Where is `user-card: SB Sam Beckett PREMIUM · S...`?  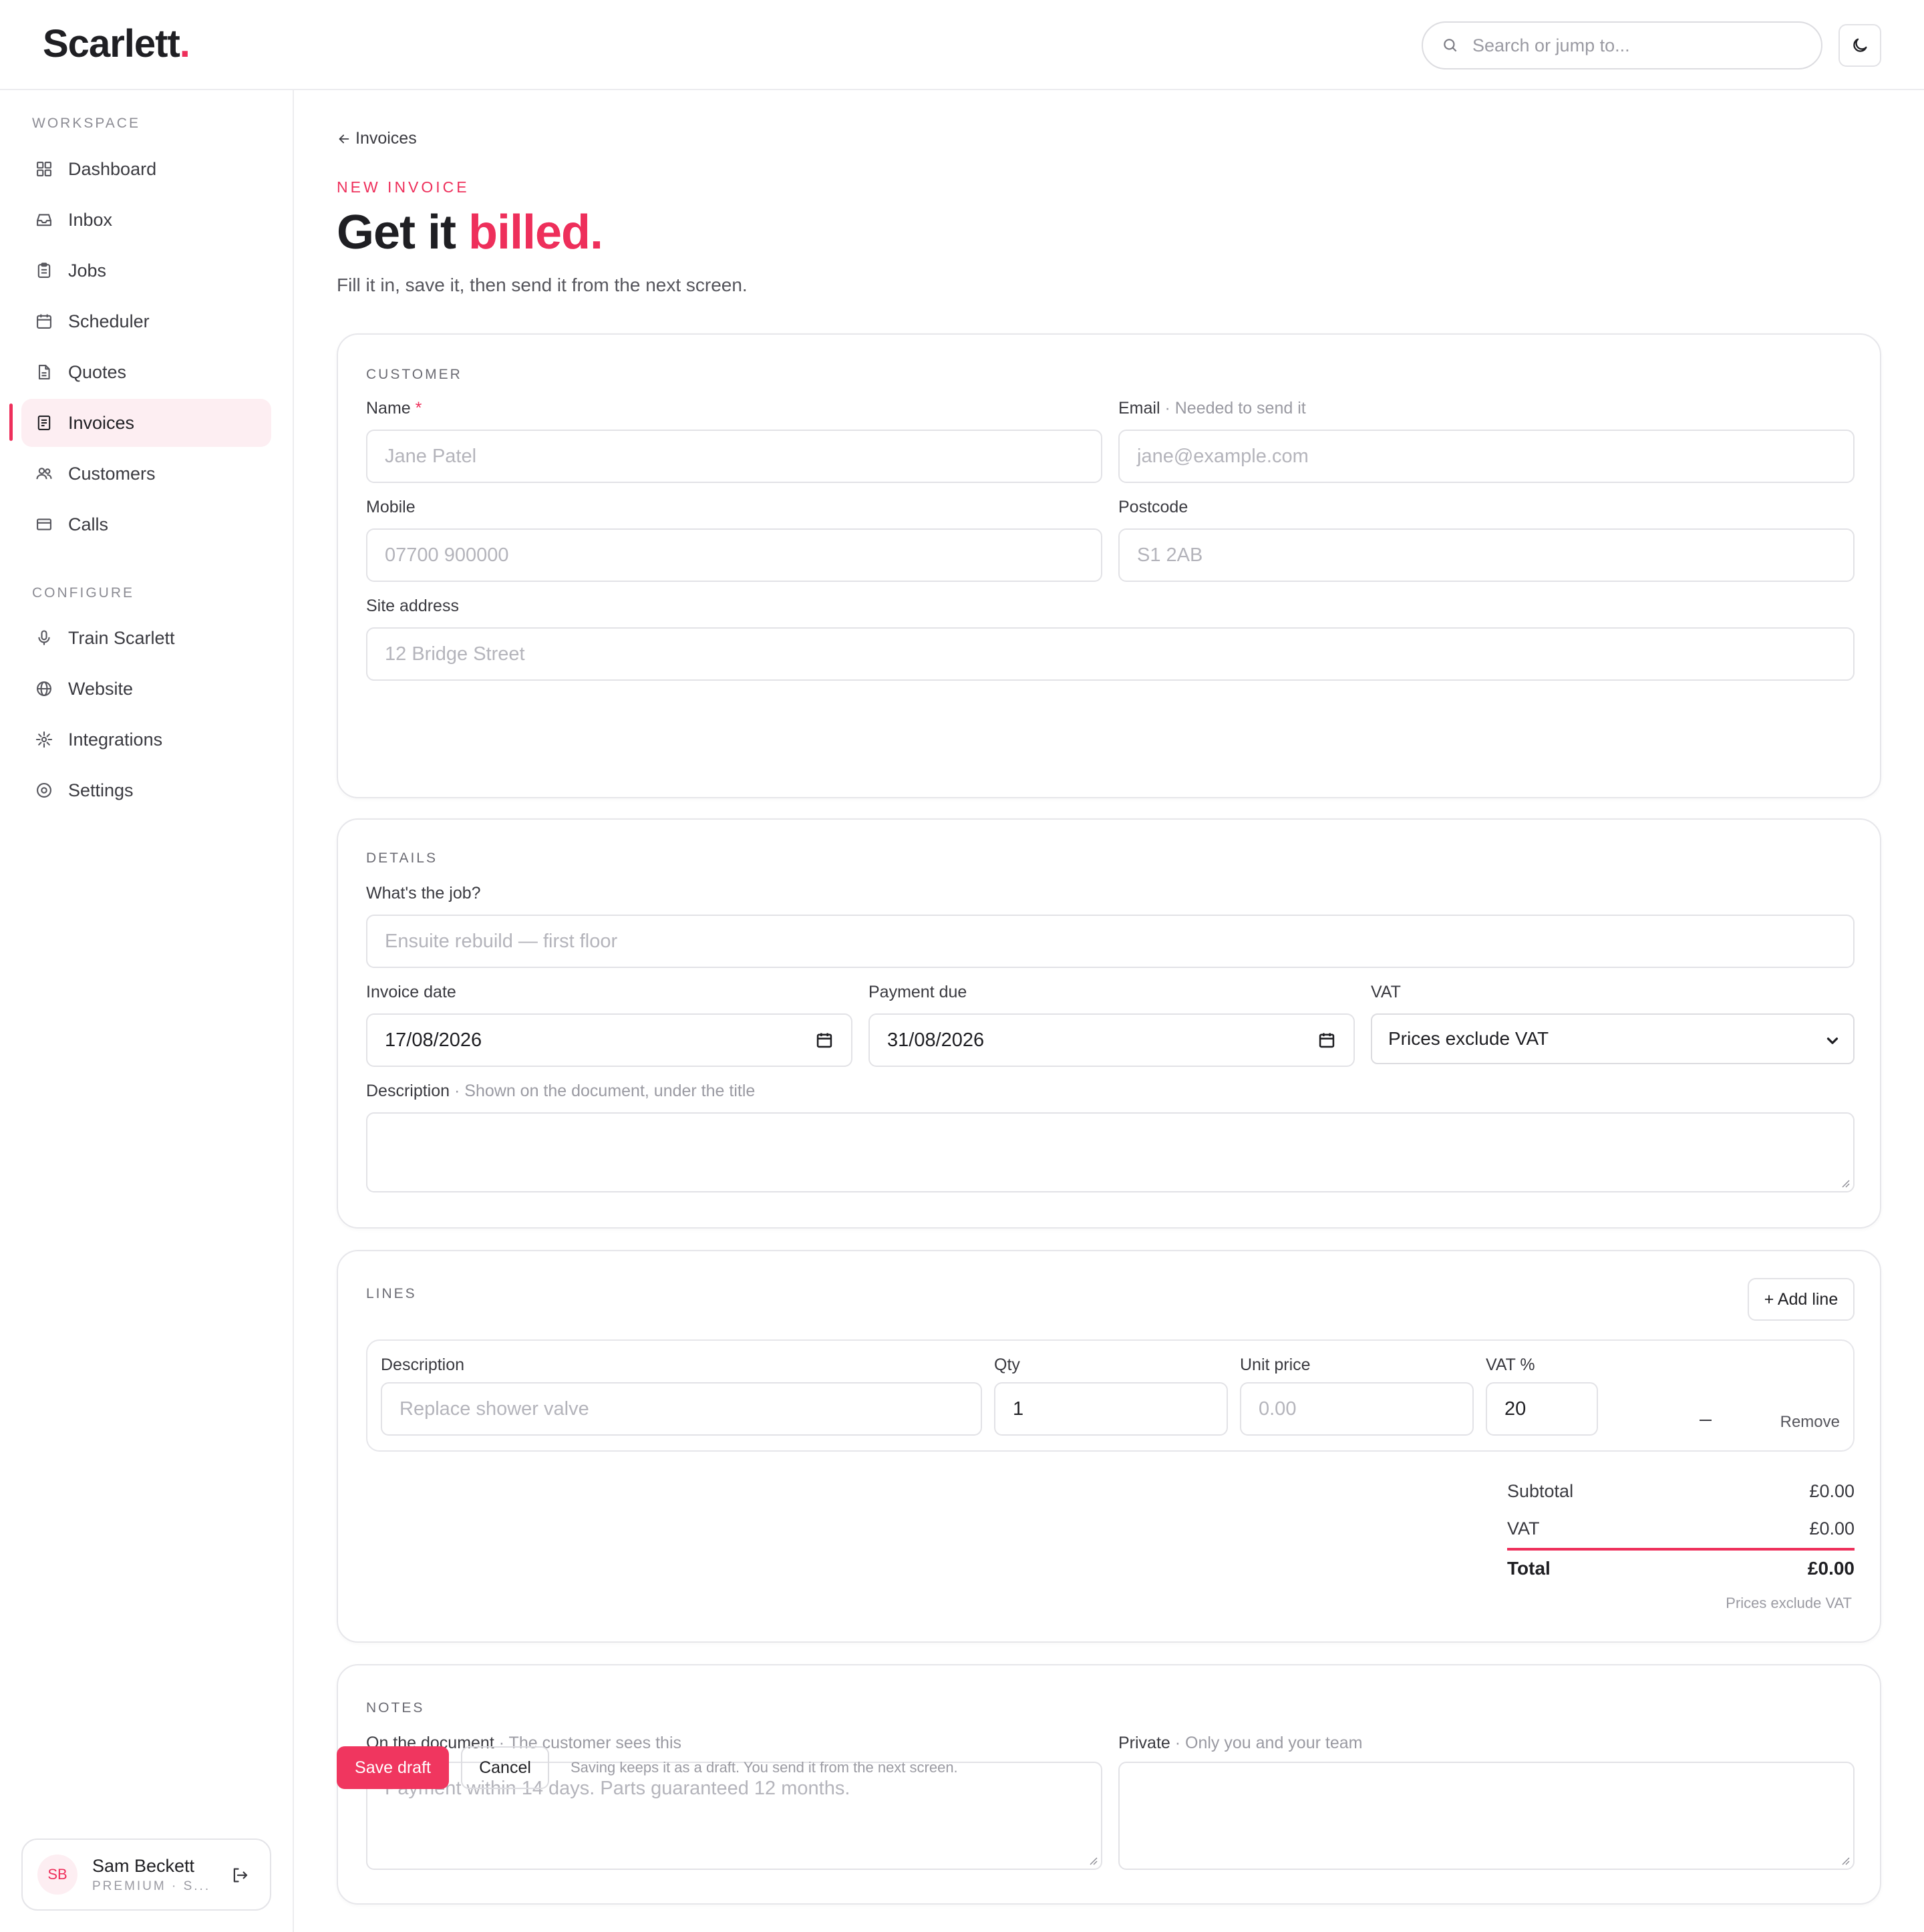 user-card: SB Sam Beckett PREMIUM · S... is located at coordinates (146, 1874).